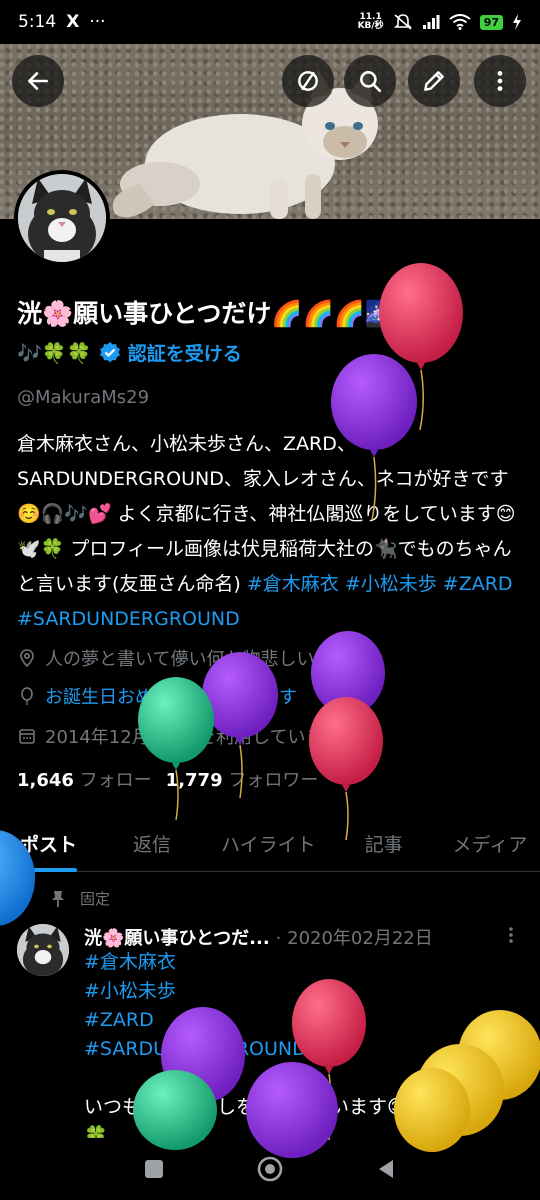  I want to click on following-count: 1,646, so click(45, 780).